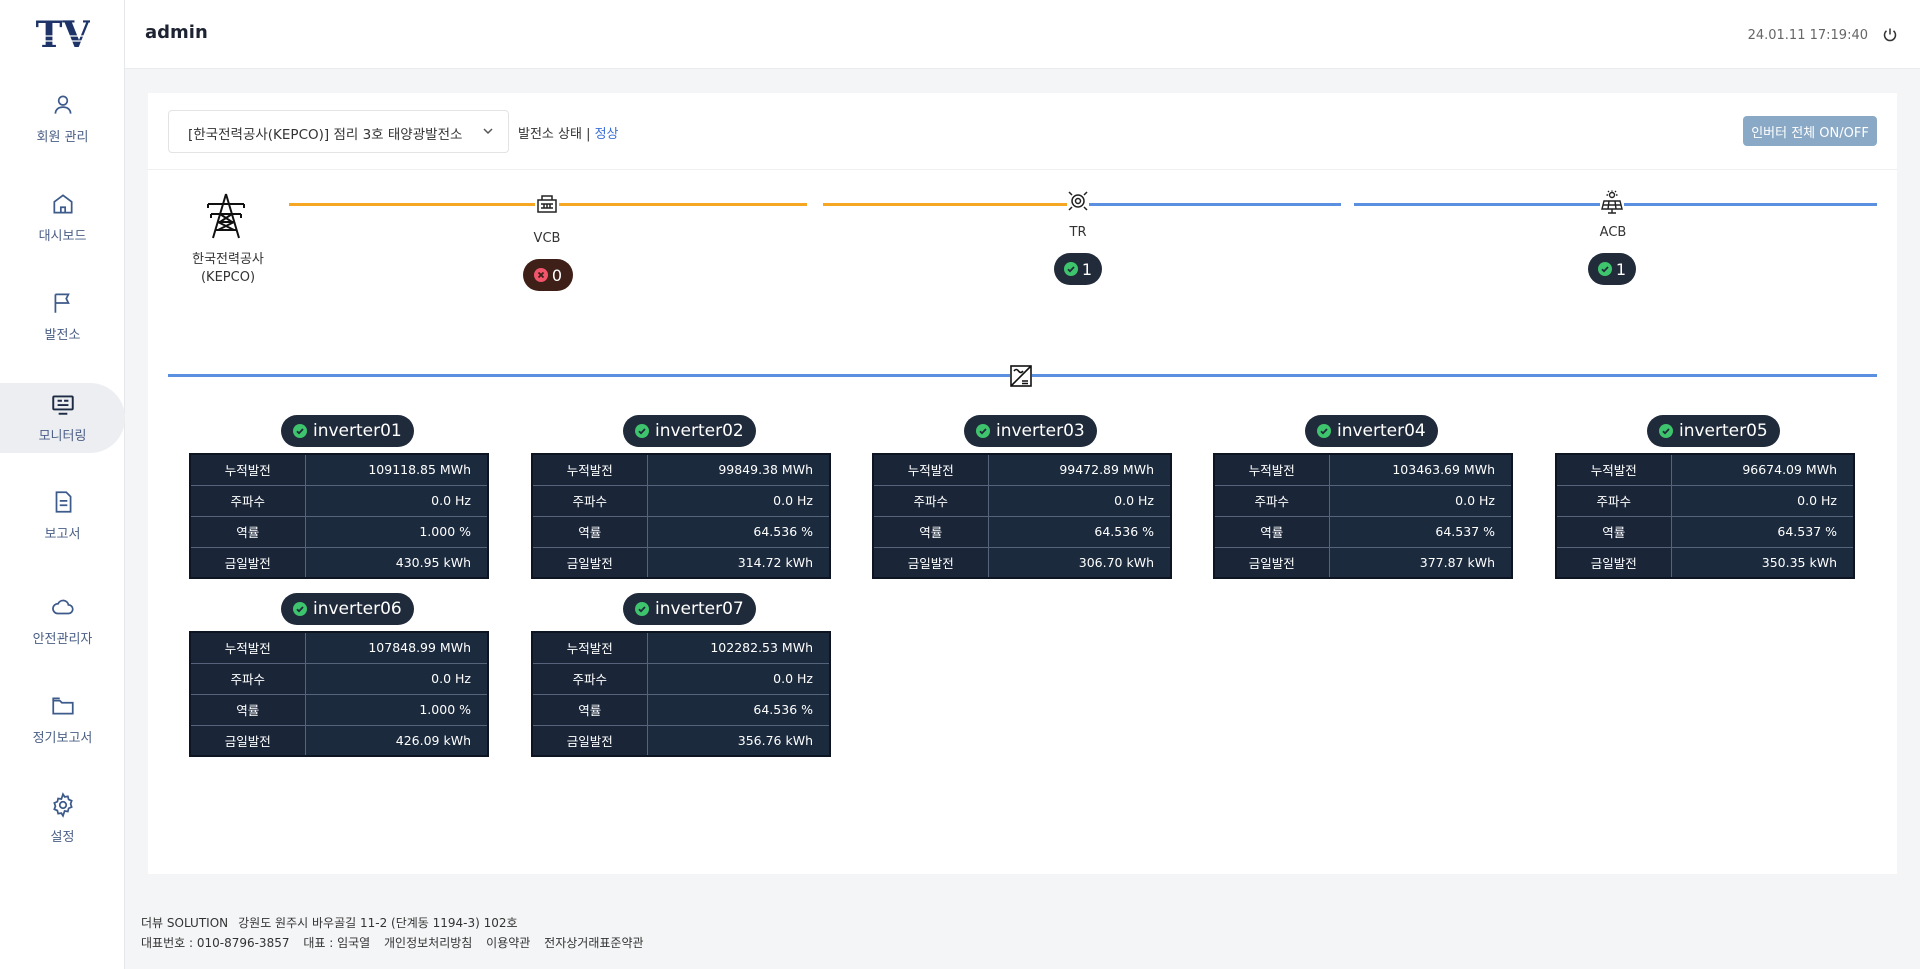 This screenshot has height=969, width=1920. What do you see at coordinates (63, 35) in the screenshot?
I see `logo: TV` at bounding box center [63, 35].